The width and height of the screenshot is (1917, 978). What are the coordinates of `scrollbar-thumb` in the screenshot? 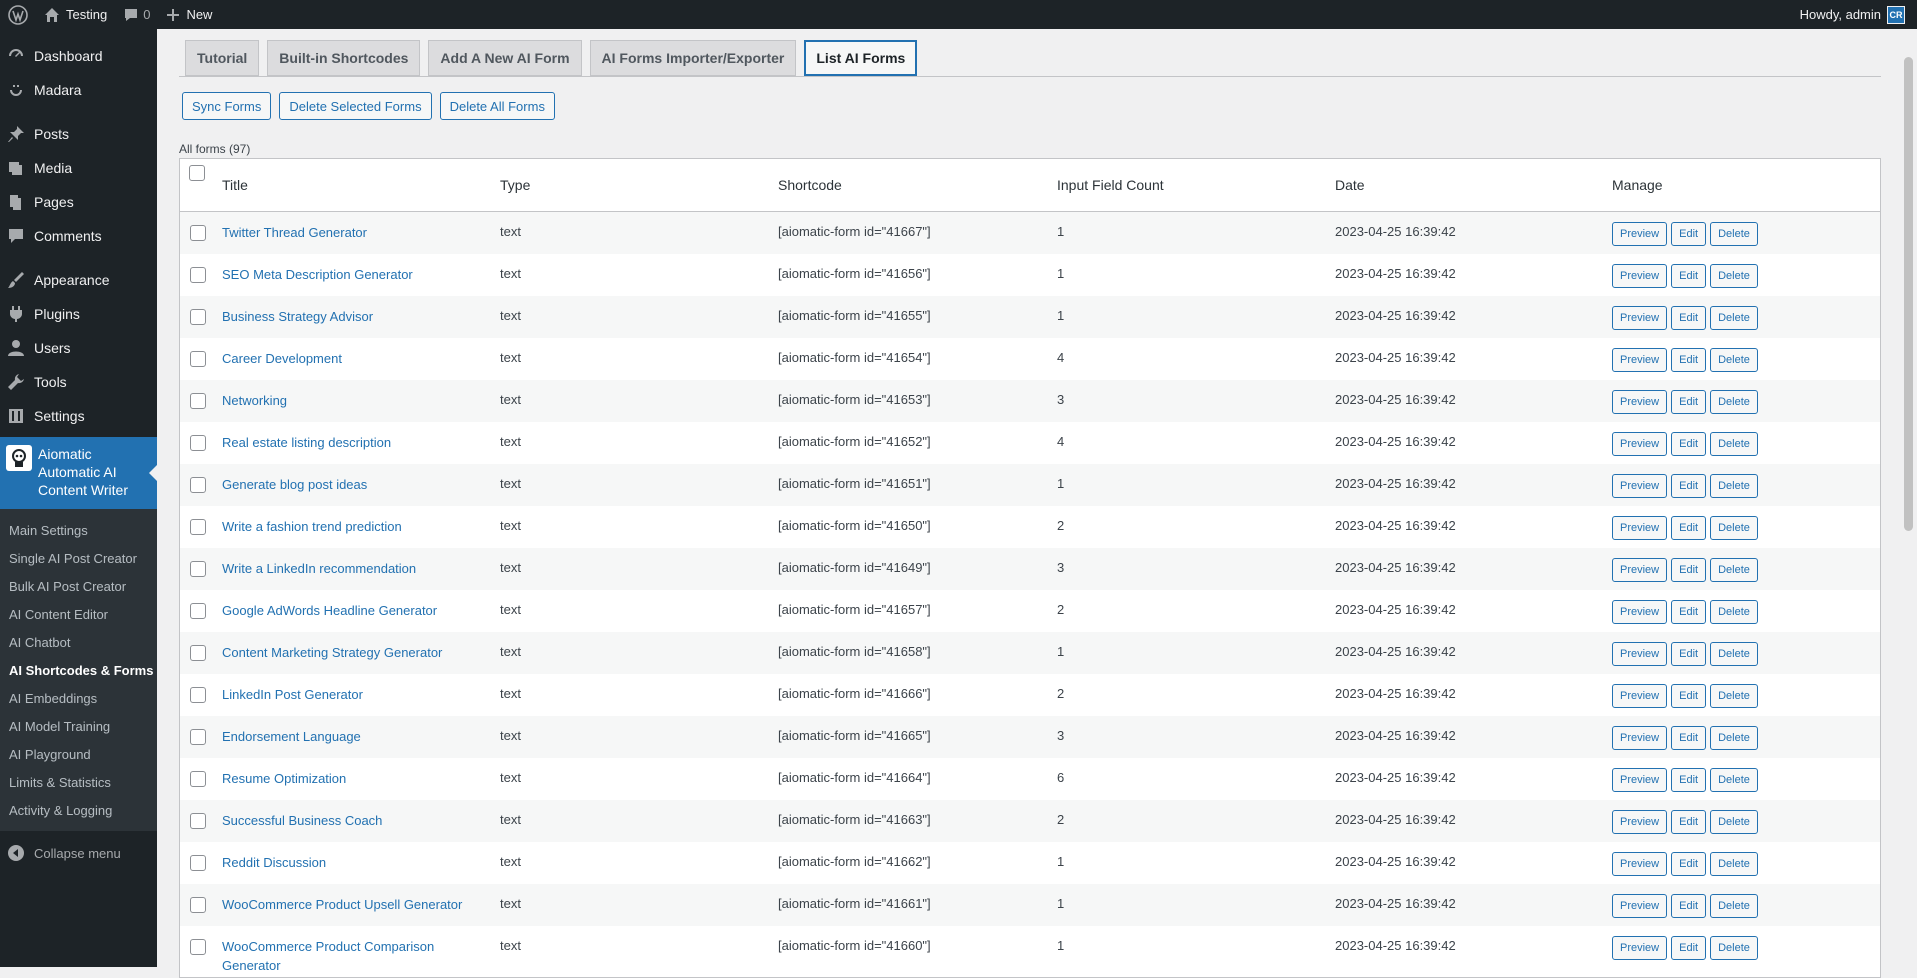 It's located at (1908, 294).